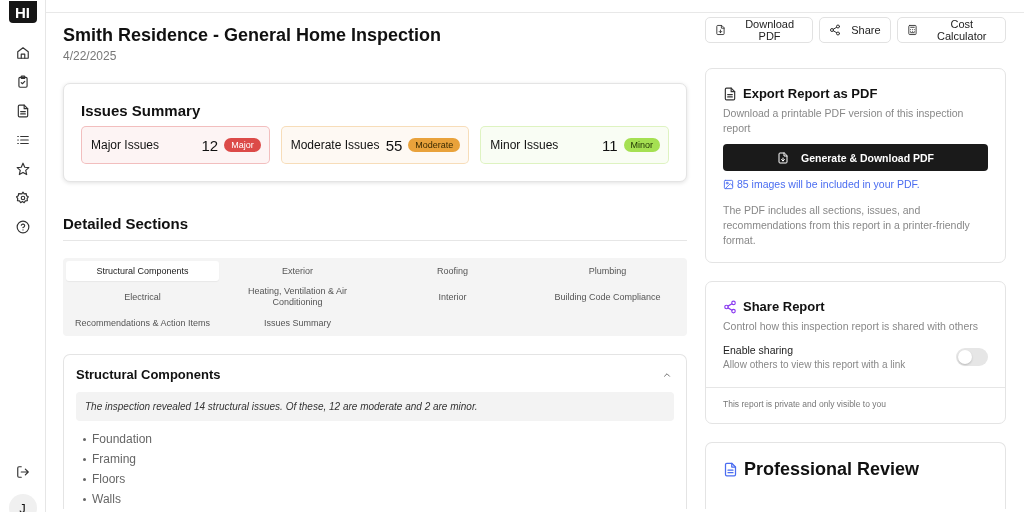 The image size is (1024, 512). I want to click on section-tab: Plumbing, so click(607, 271).